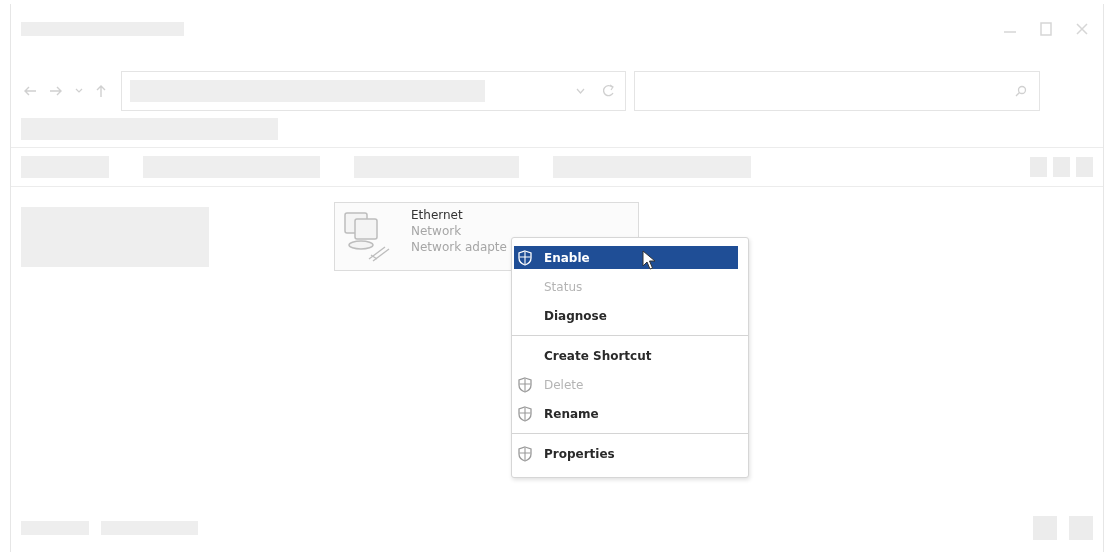 This screenshot has height=552, width=1112. I want to click on close-icon, so click(1082, 29).